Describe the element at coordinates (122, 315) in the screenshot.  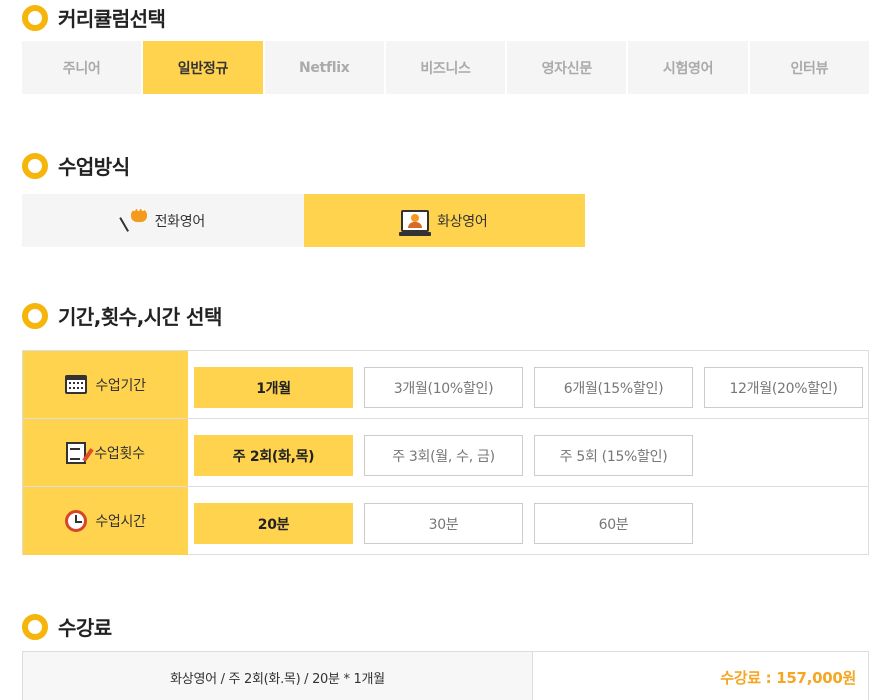
I see `section-title-options: 기간,횟수,시간 선택` at that location.